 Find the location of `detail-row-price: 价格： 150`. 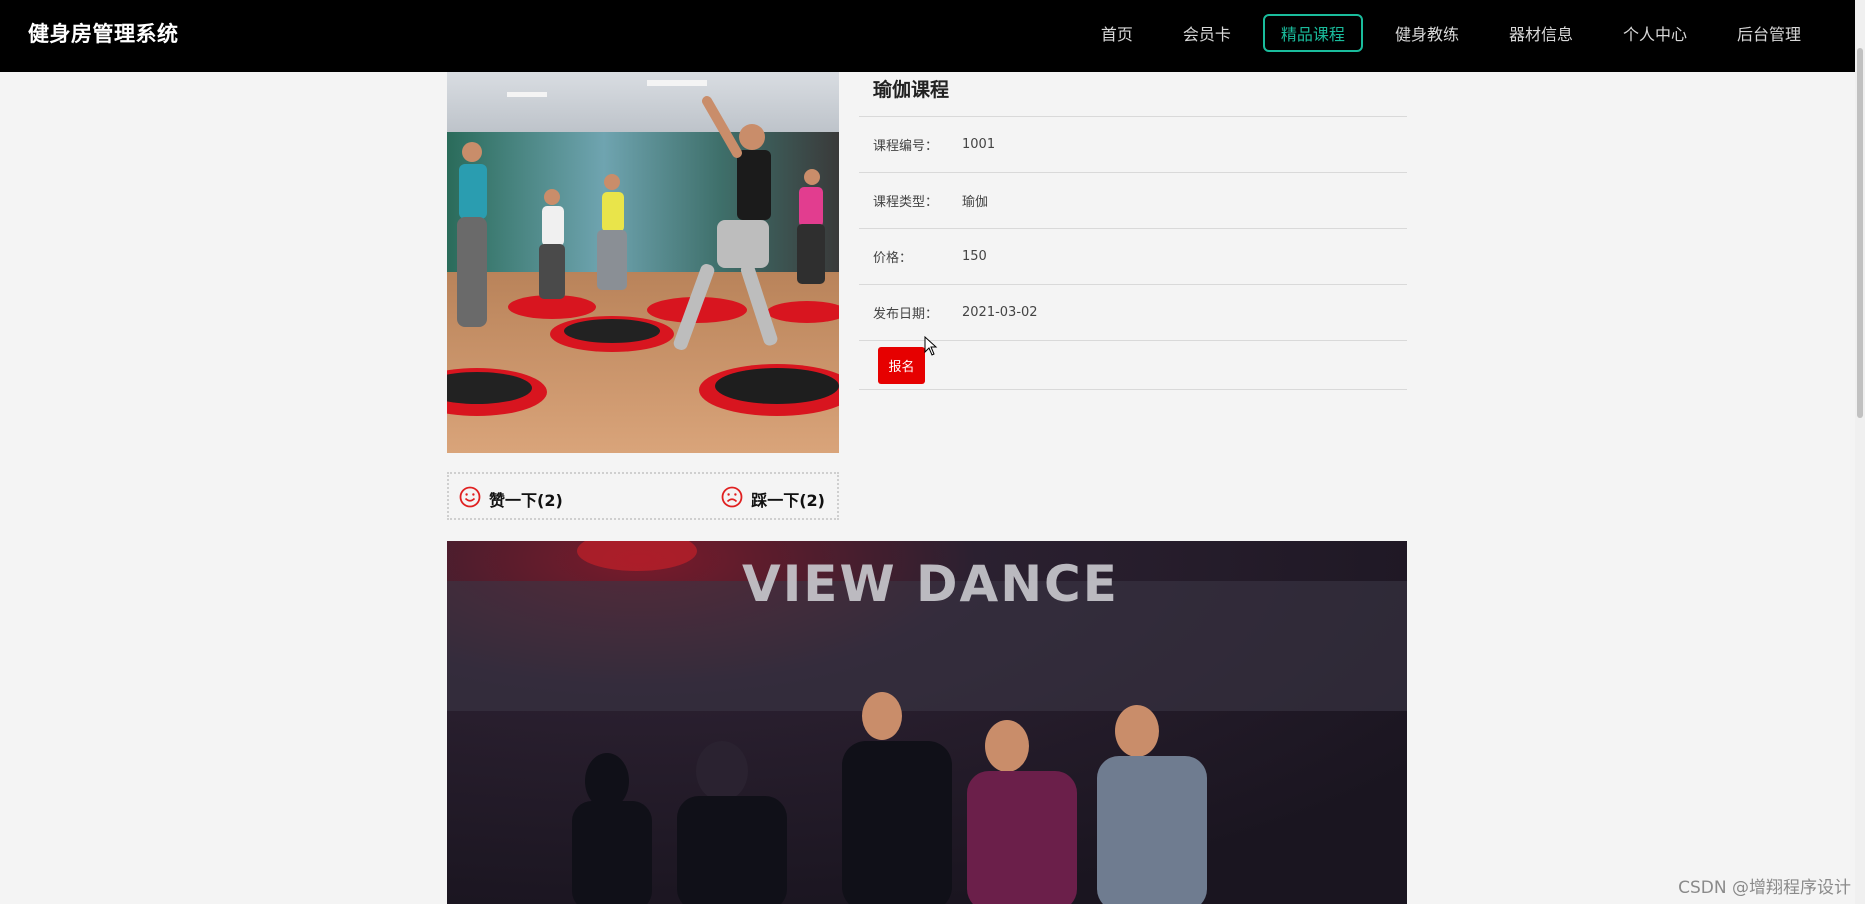

detail-row-price: 价格： 150 is located at coordinates (1133, 257).